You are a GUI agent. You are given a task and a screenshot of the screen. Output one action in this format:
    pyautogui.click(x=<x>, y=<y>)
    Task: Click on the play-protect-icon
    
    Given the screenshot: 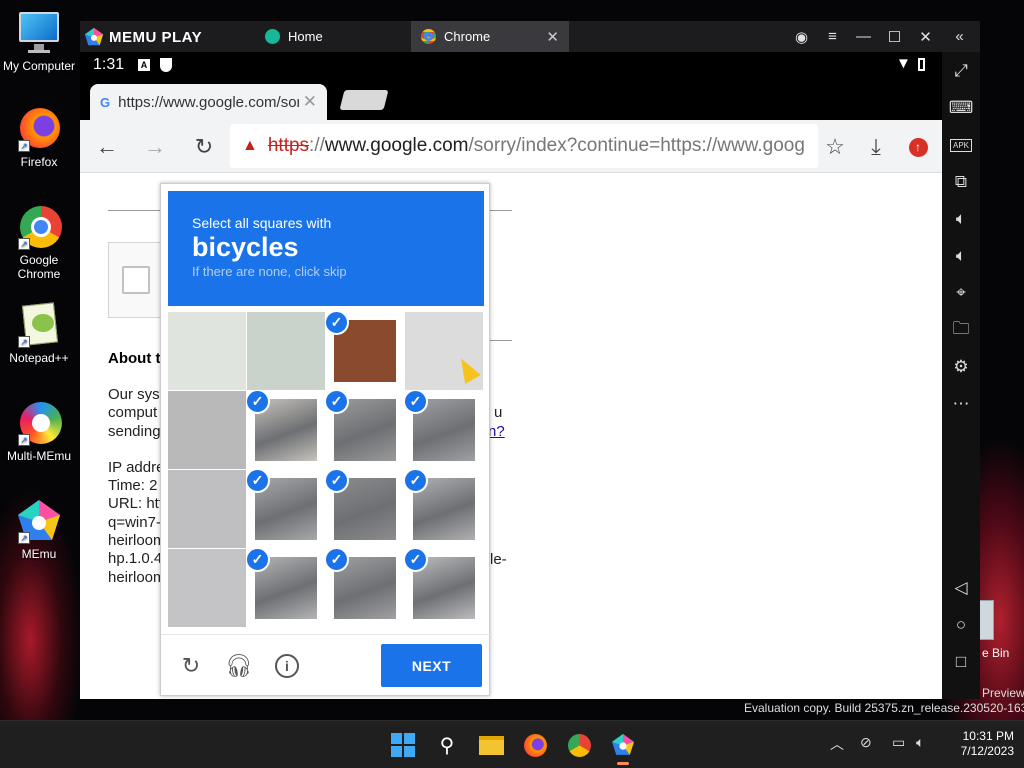 What is the action you would take?
    pyautogui.click(x=166, y=65)
    